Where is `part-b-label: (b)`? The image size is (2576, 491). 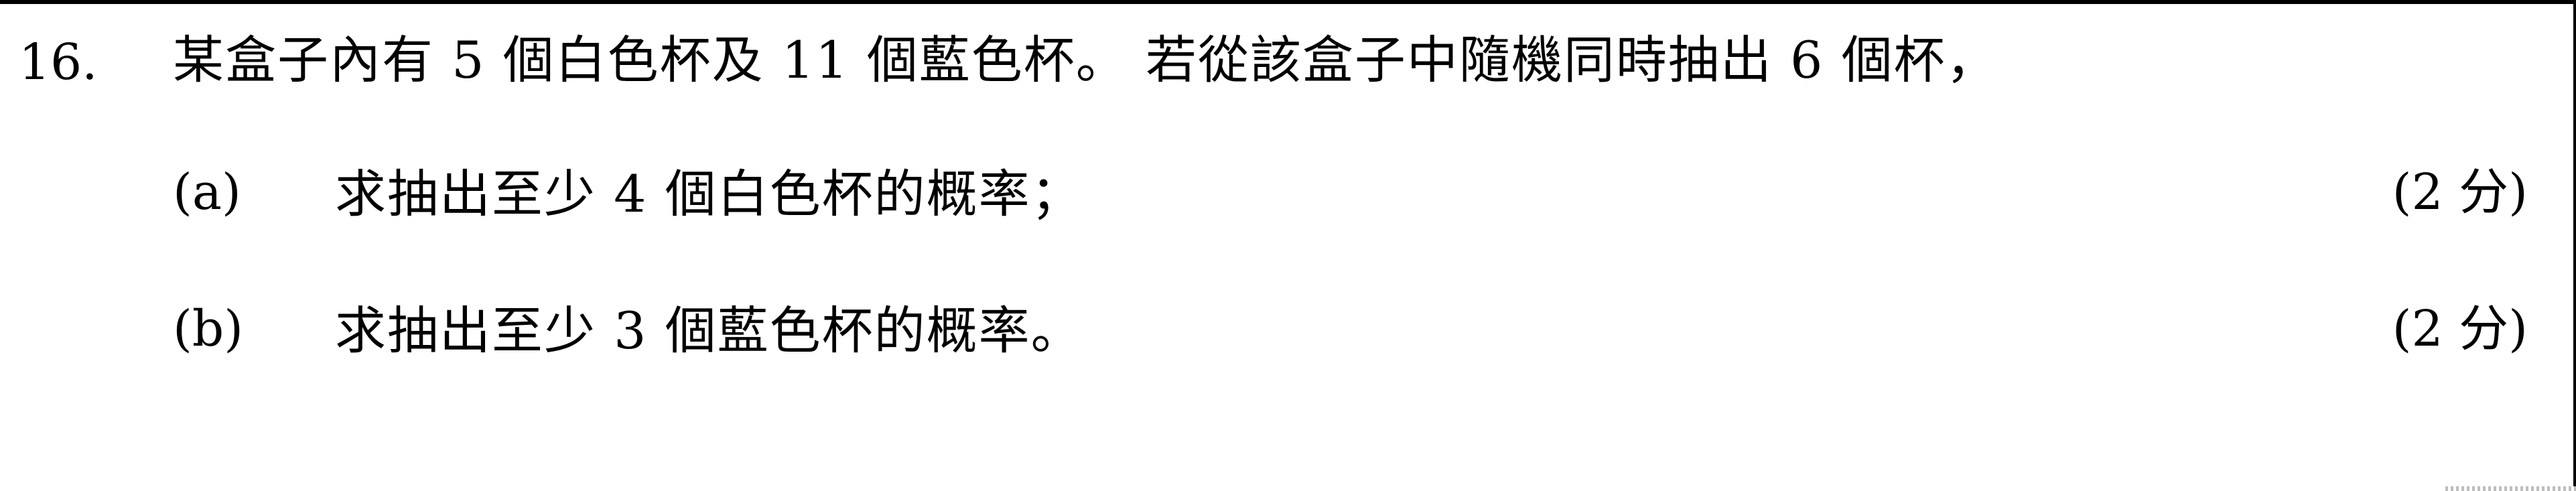
part-b-label: (b) is located at coordinates (209, 329).